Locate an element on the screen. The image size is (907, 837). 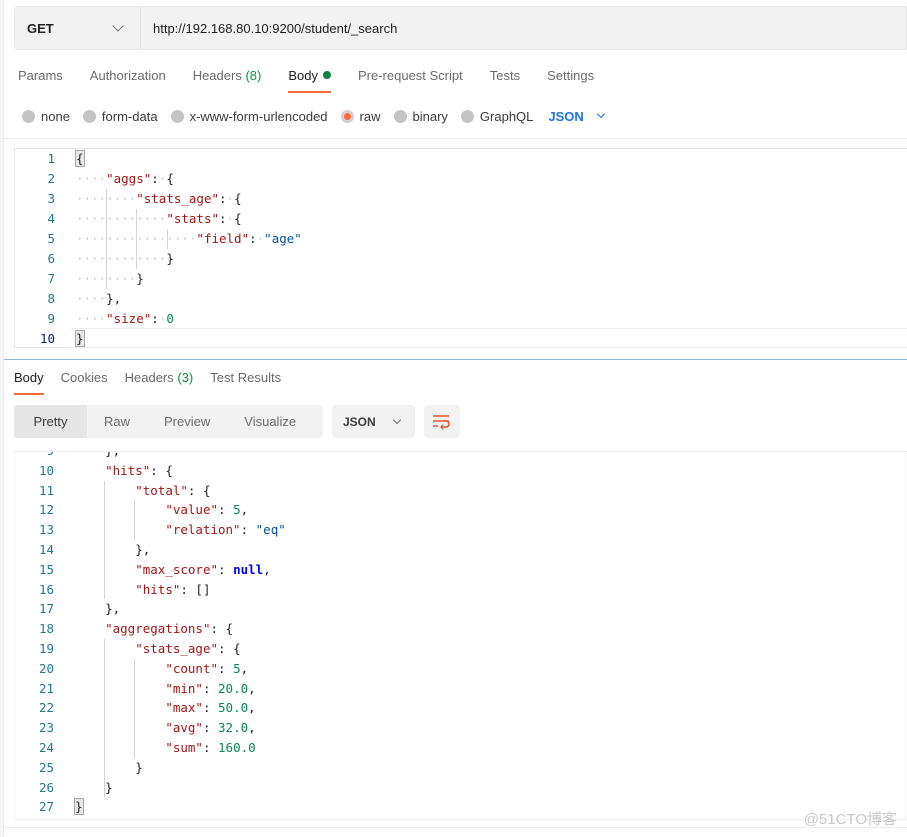
line-number: 20 is located at coordinates (46, 668).